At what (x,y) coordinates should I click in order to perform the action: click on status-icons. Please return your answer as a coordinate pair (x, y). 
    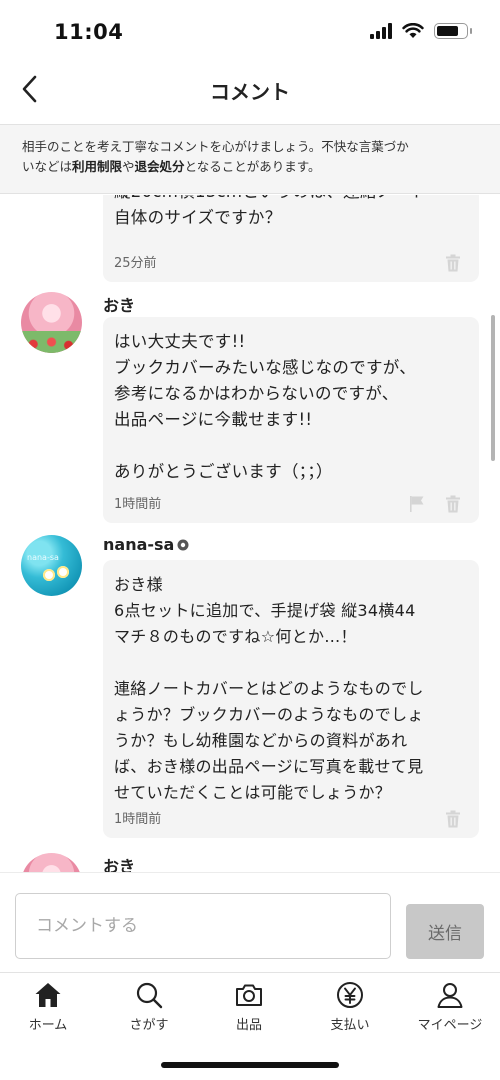
    Looking at the image, I should click on (421, 31).